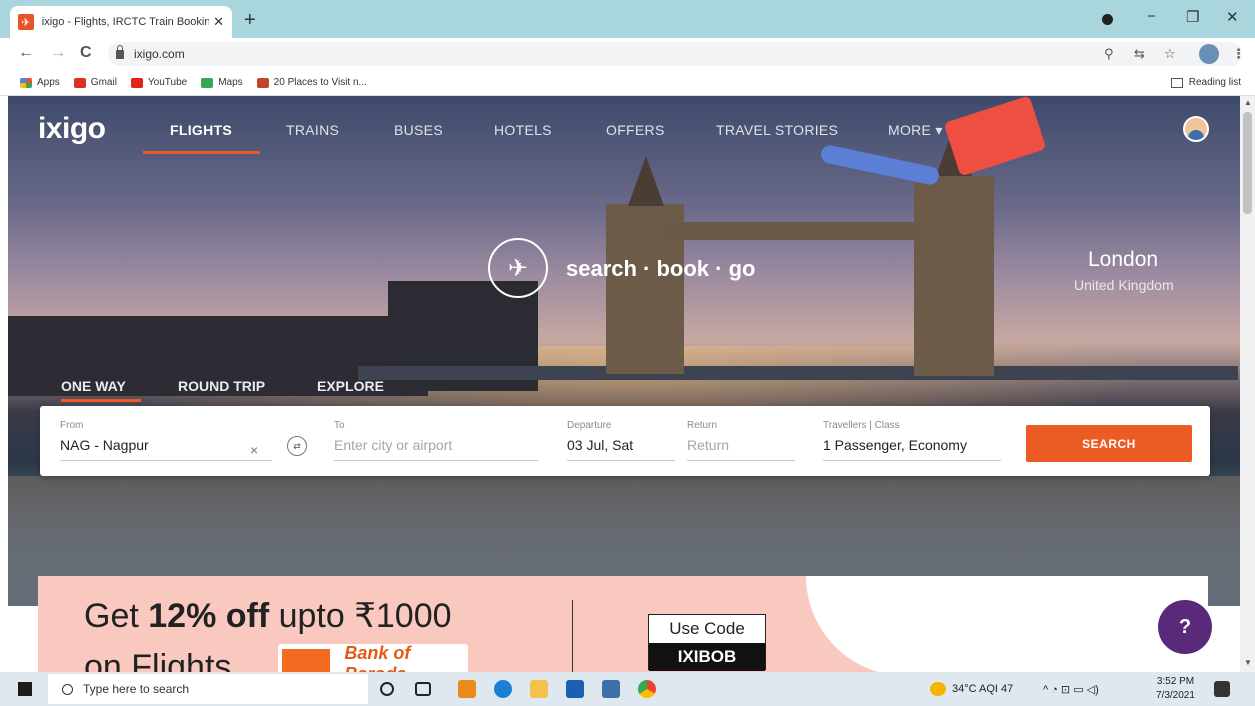 The height and width of the screenshot is (706, 1255). What do you see at coordinates (1196, 129) in the screenshot?
I see `user-avatar` at bounding box center [1196, 129].